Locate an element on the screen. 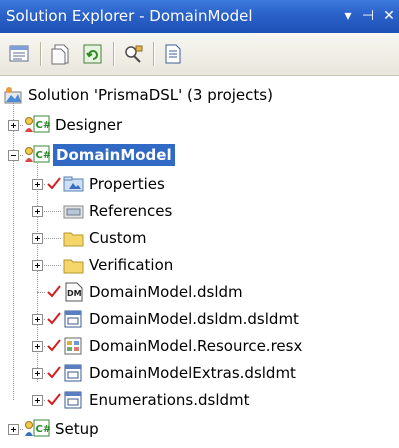  tree-item-domainmodelextras: DomainModelExtras.dsldmt is located at coordinates (199, 373).